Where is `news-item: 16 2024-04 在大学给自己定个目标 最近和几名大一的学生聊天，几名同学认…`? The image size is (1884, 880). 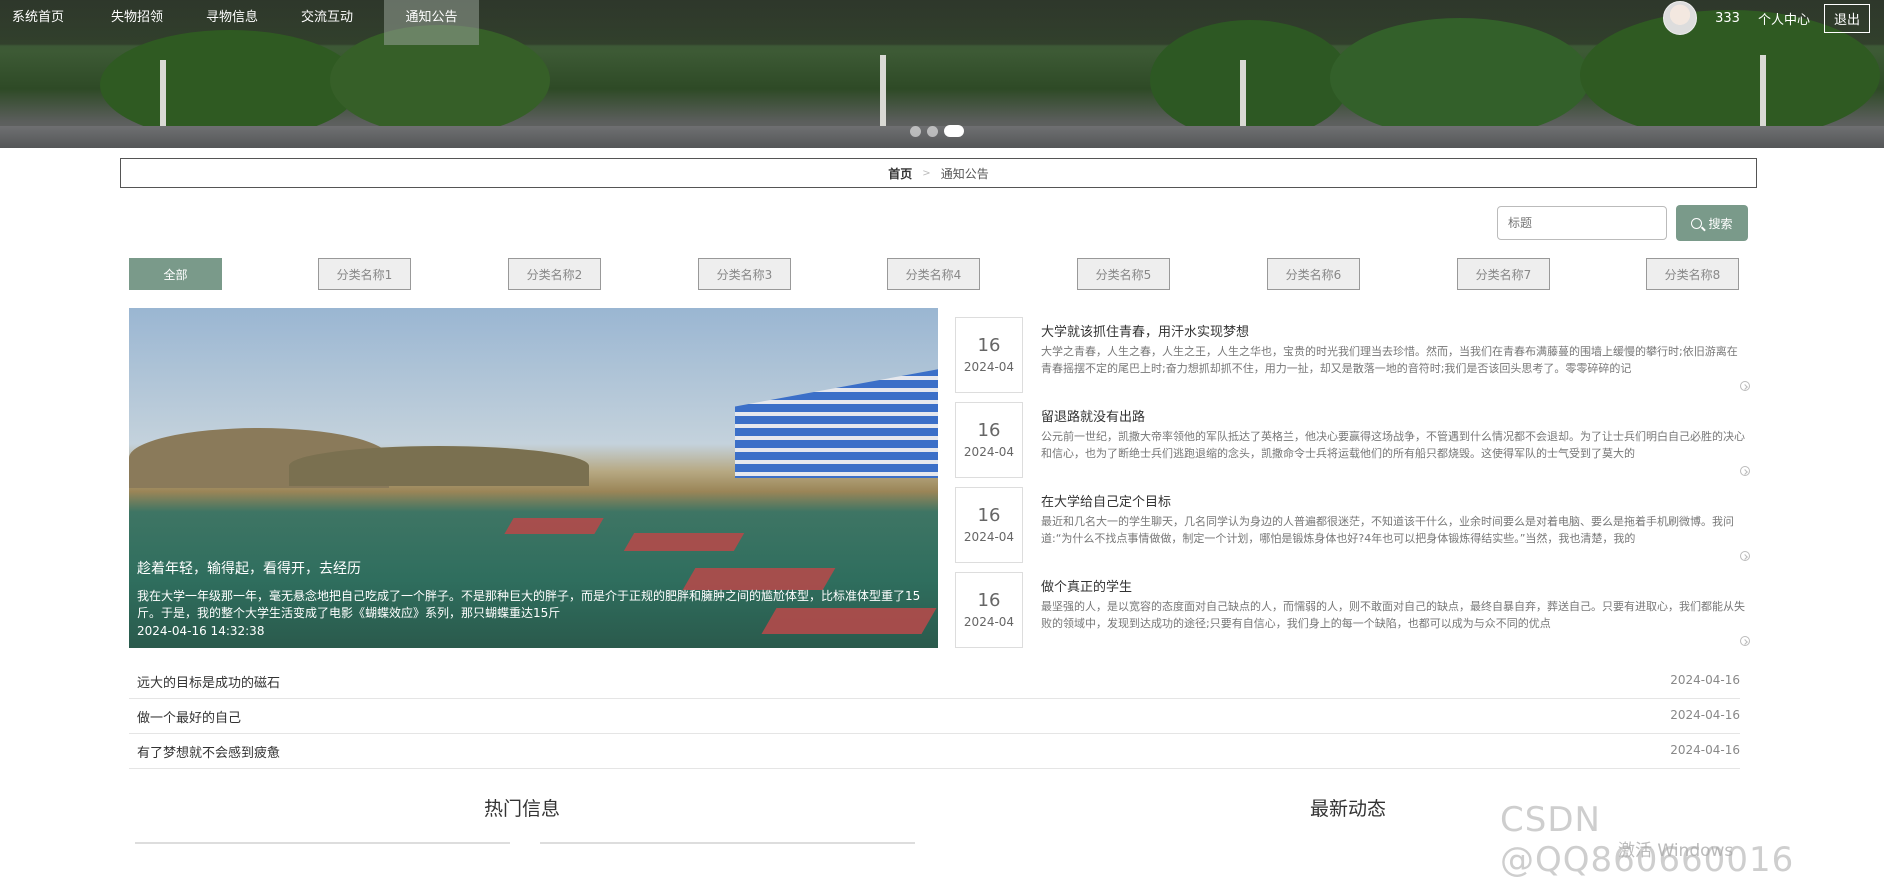 news-item: 16 2024-04 在大学给自己定个目标 最近和几名大一的学生聊天，几名同学认… is located at coordinates (1352, 523).